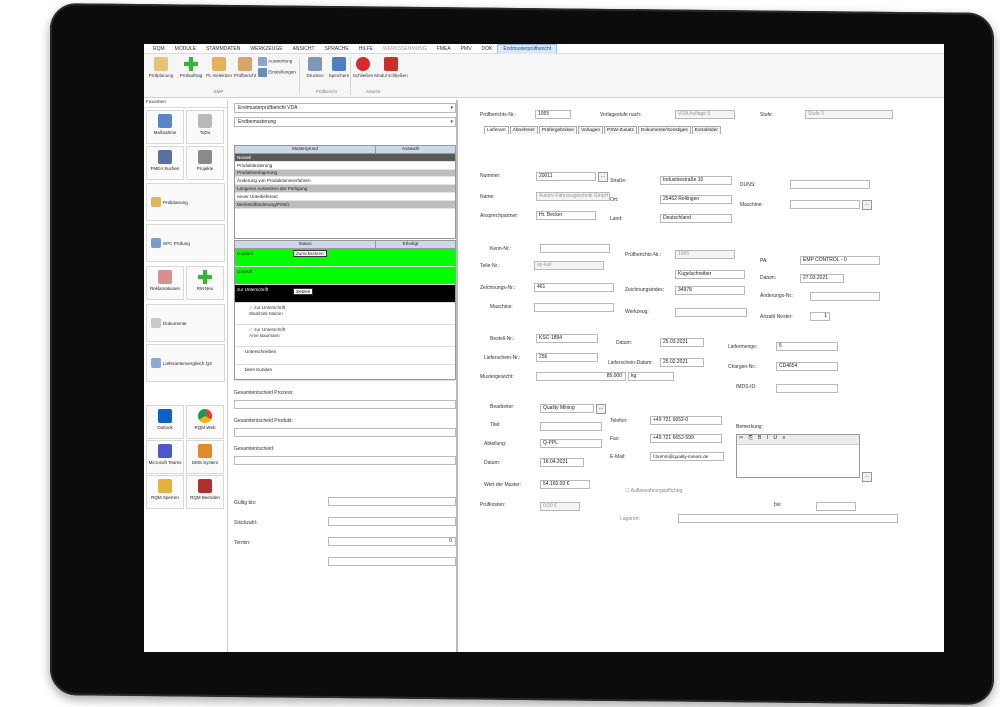 The width and height of the screenshot is (1000, 707). What do you see at coordinates (345, 294) in the screenshot?
I see `status-row-unterschrift: zur Unterschrift Setzen` at bounding box center [345, 294].